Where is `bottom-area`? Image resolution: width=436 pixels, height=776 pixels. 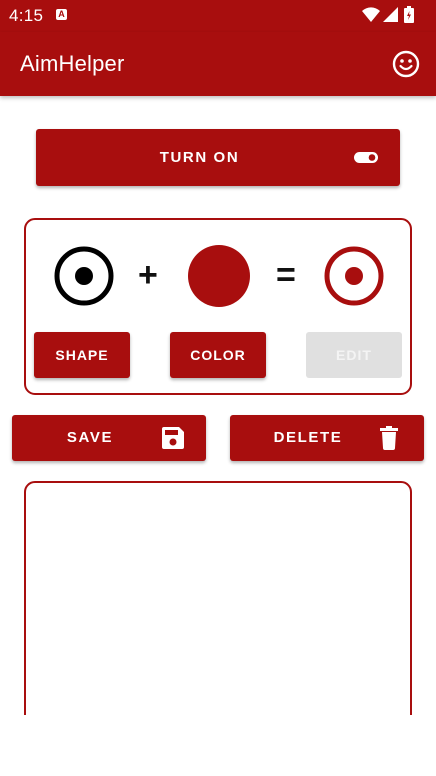 bottom-area is located at coordinates (218, 745).